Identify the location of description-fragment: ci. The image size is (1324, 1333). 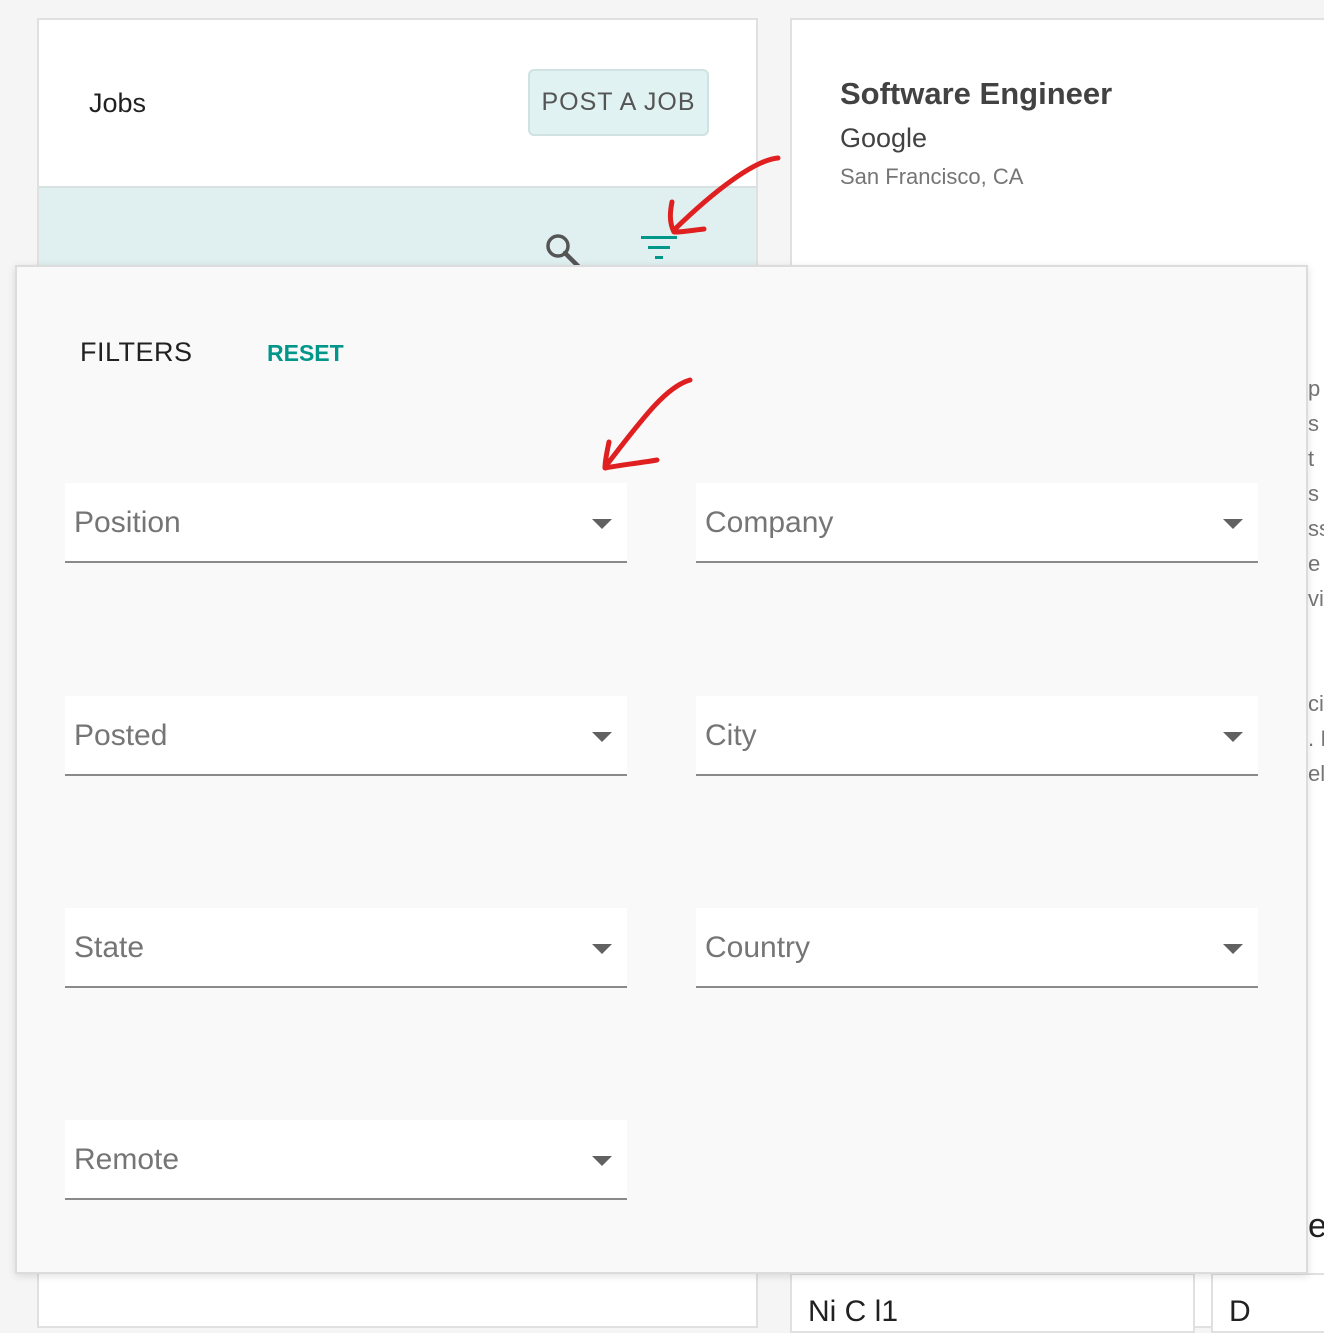
(1316, 703).